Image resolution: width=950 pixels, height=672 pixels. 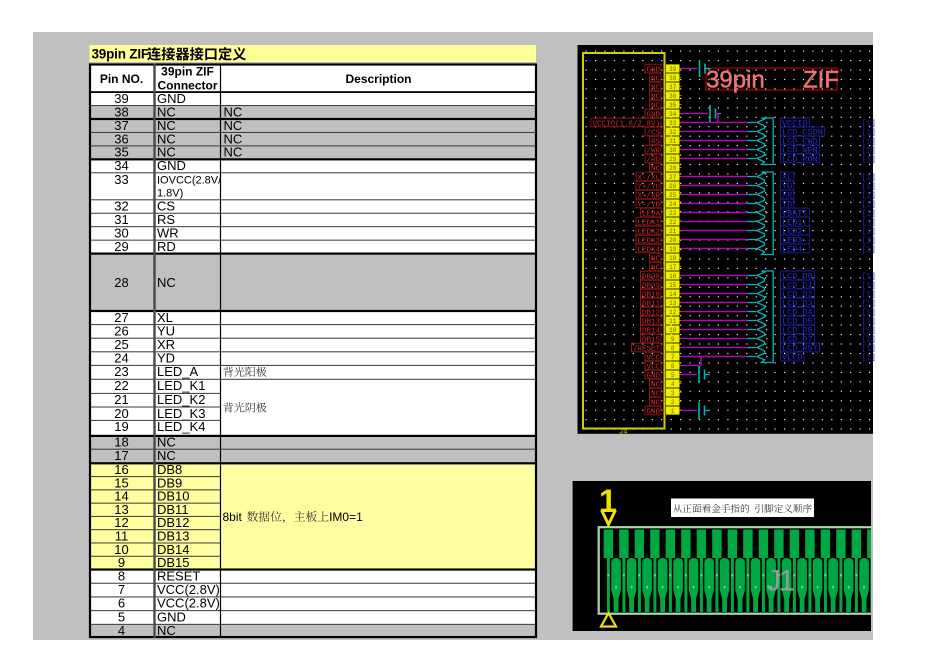 I want to click on svg-text: 34, so click(x=673, y=114).